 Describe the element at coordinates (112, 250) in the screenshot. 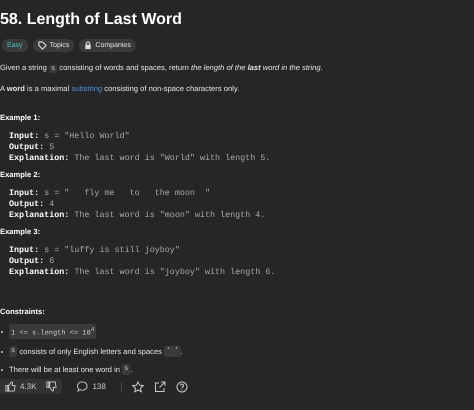

I see `field-value: s = "luffy is still joyboy"` at that location.